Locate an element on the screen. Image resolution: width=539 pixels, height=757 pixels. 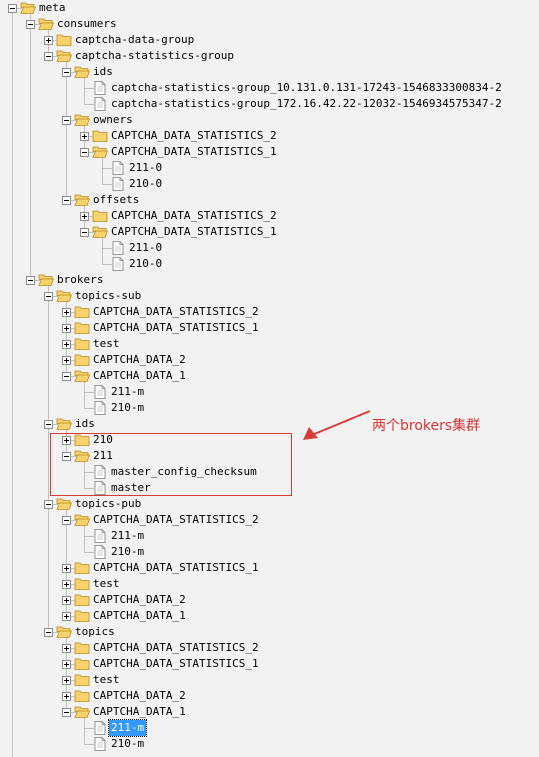
tree-node-label: owners is located at coordinates (113, 120).